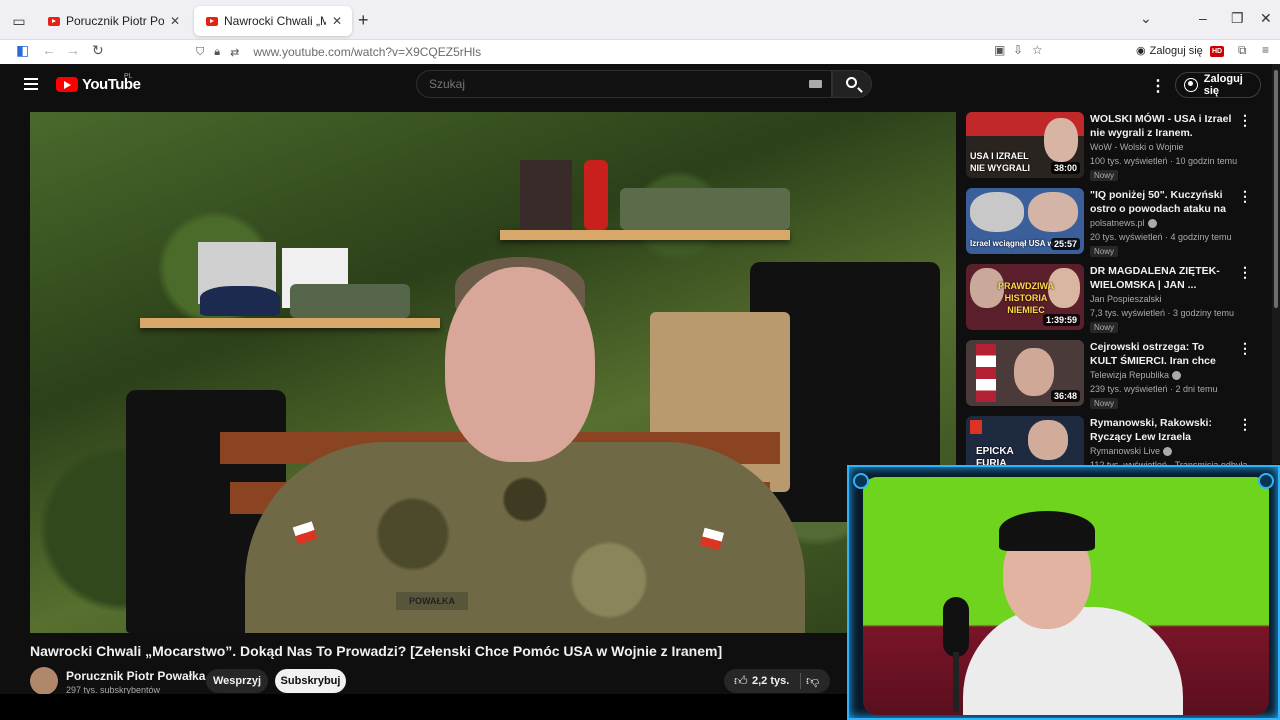 The width and height of the screenshot is (1280, 720). I want to click on close-window-icon: ✕, so click(1266, 18).